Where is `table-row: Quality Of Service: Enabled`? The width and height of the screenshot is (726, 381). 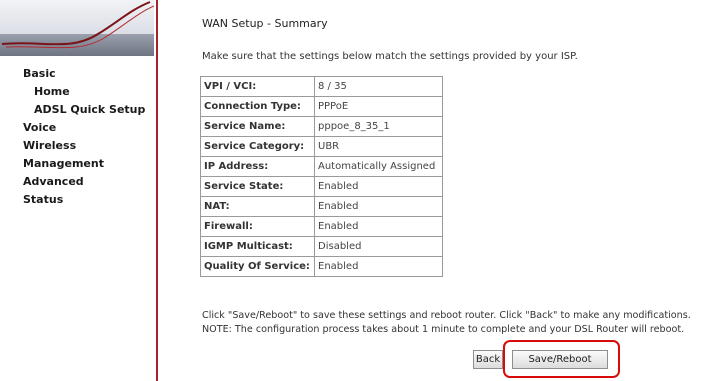
table-row: Quality Of Service: Enabled is located at coordinates (321, 266).